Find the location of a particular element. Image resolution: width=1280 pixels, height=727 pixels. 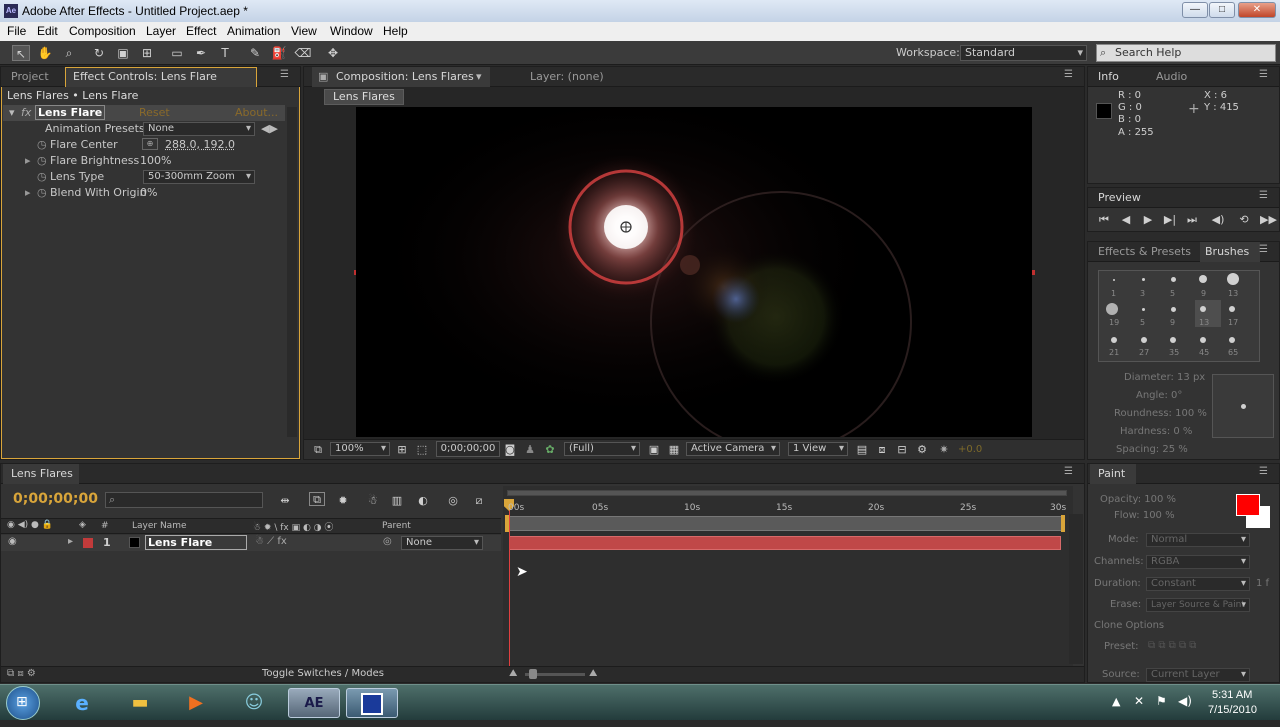

menu-layer: Layer is located at coordinates (161, 31).